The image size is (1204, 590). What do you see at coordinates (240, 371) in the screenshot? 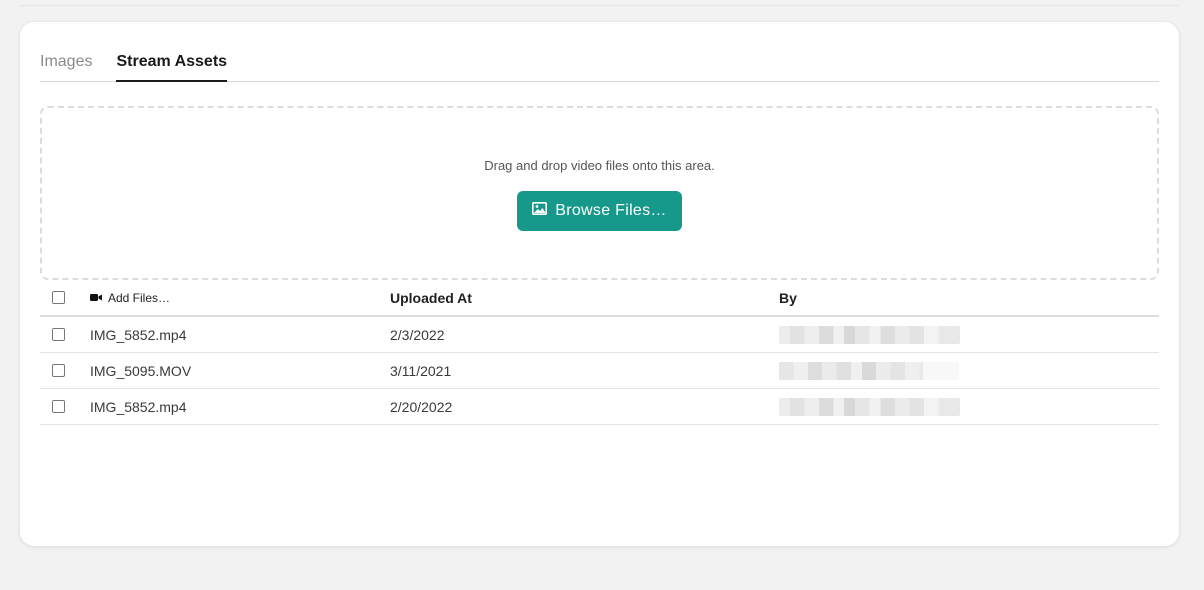
I see `file-name: IMG_5095.MOV` at bounding box center [240, 371].